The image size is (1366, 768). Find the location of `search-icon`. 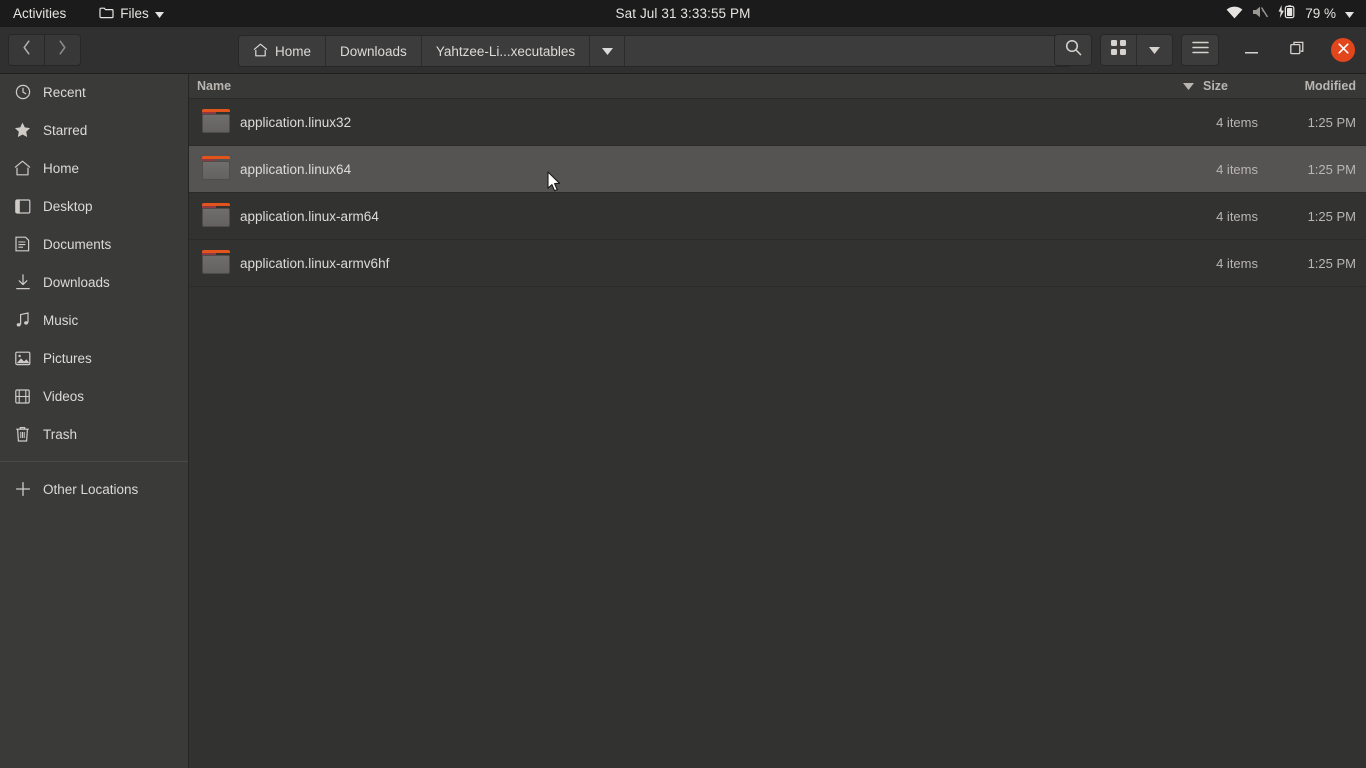

search-icon is located at coordinates (1073, 50).